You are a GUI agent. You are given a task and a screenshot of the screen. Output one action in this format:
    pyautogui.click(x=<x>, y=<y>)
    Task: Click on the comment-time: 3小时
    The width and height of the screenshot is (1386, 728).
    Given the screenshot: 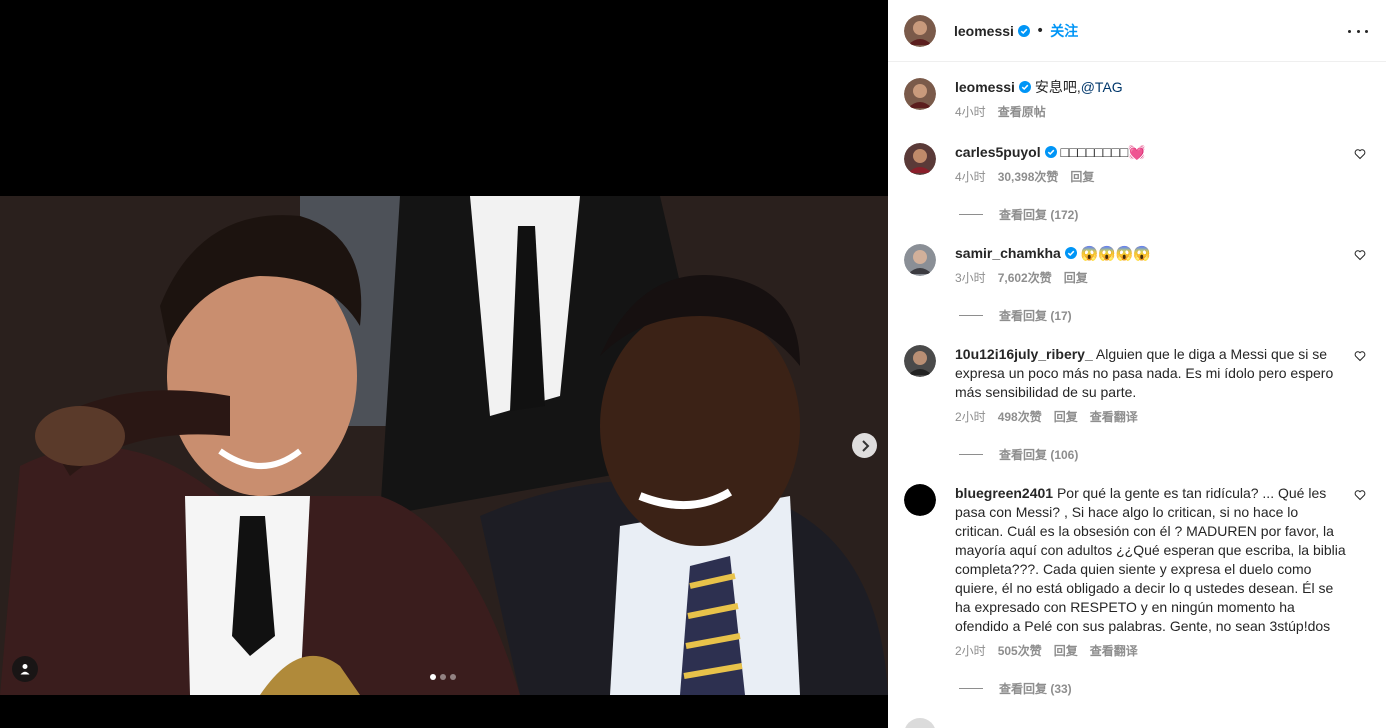 What is the action you would take?
    pyautogui.click(x=970, y=278)
    